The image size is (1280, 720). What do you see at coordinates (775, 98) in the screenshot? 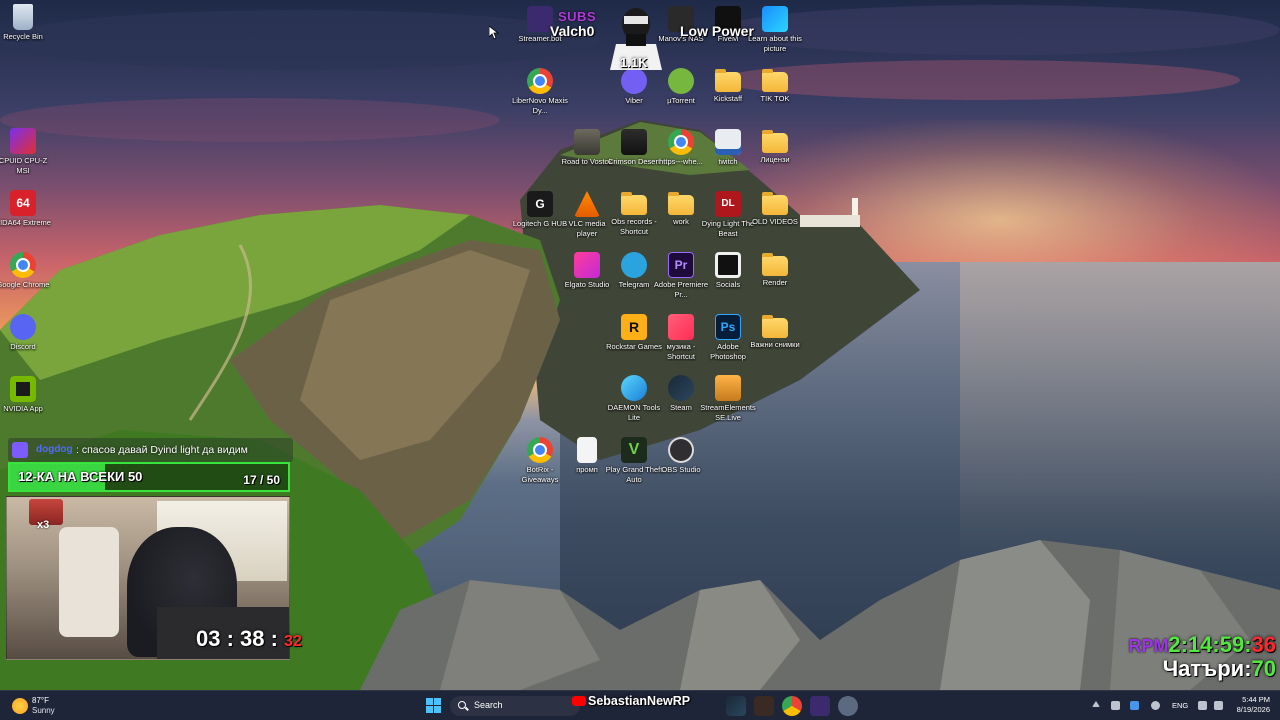
I see `icon-label: TIK TOK` at bounding box center [775, 98].